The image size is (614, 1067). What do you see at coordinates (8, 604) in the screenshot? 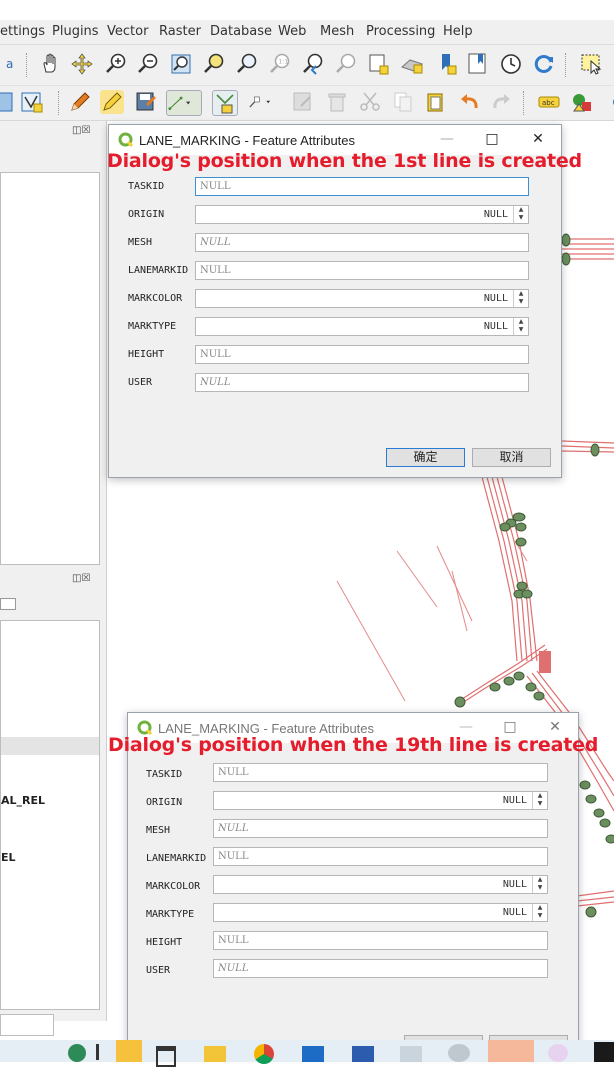
I see `add-layer-icon` at bounding box center [8, 604].